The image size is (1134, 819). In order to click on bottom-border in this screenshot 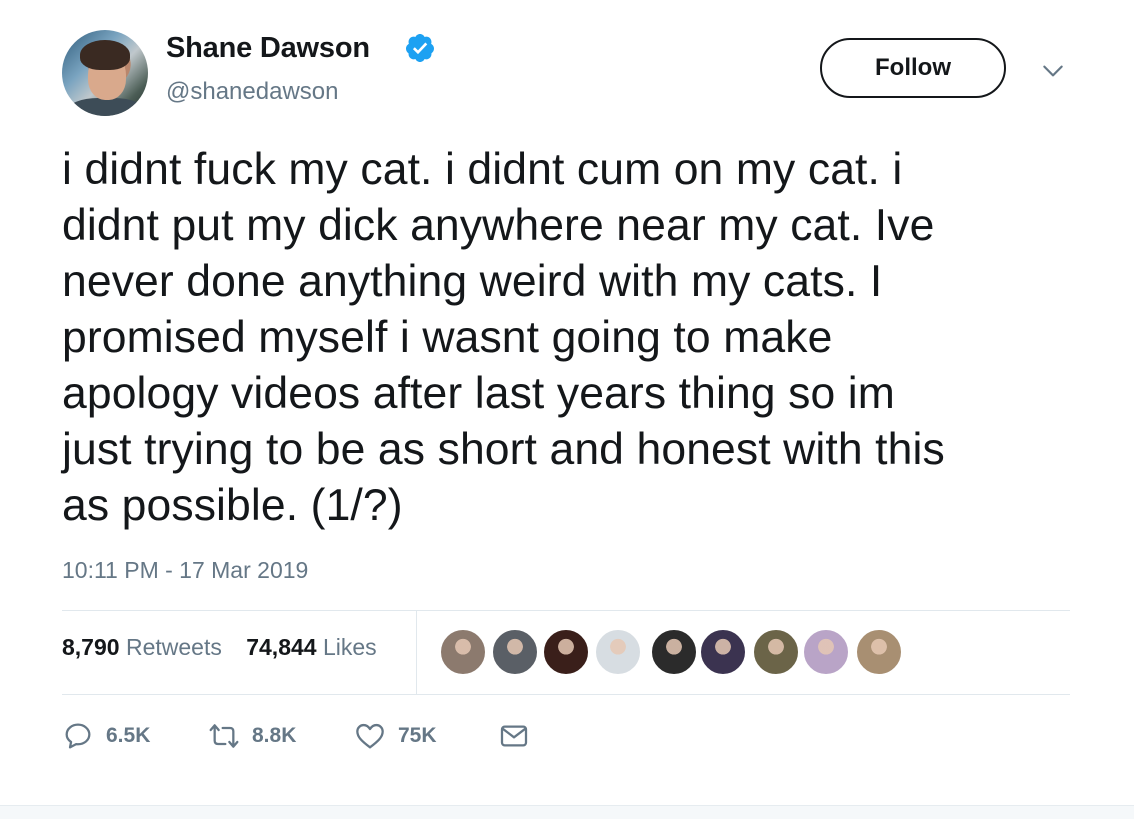, I will do `click(567, 812)`.